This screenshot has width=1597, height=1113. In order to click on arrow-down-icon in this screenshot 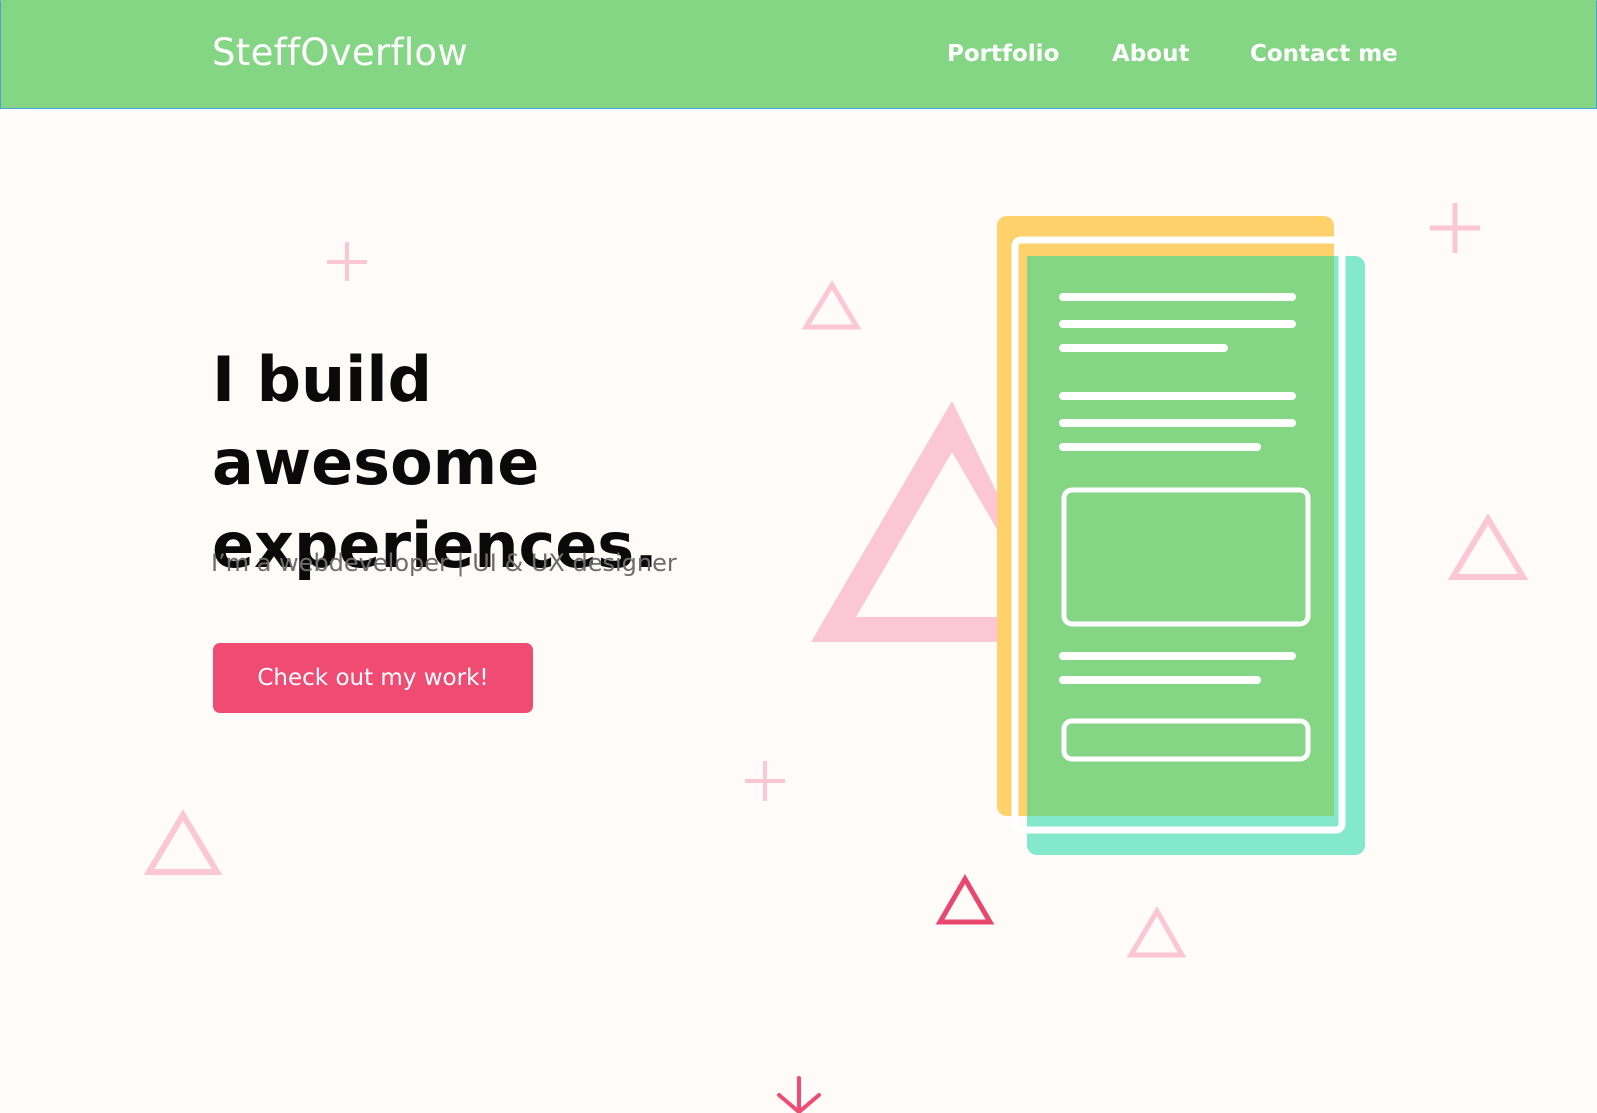, I will do `click(799, 1094)`.